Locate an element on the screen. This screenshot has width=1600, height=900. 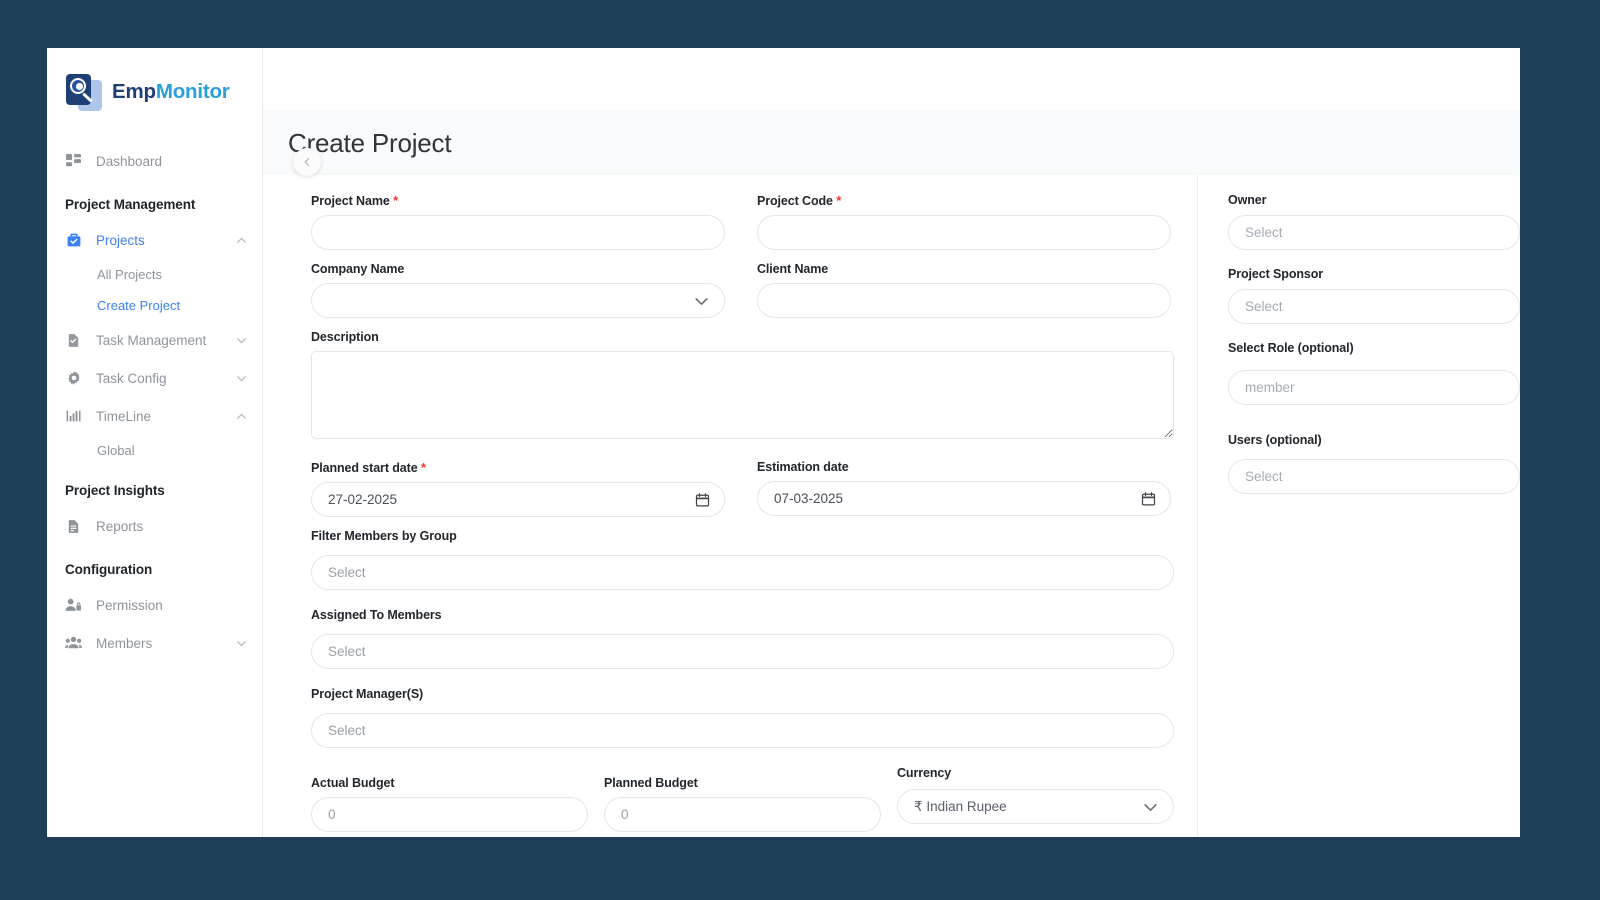
estimation-date-input is located at coordinates (964, 498).